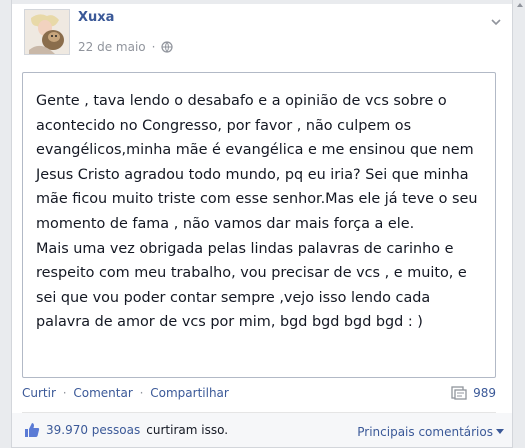 This screenshot has height=448, width=525. What do you see at coordinates (167, 47) in the screenshot?
I see `globe-icon` at bounding box center [167, 47].